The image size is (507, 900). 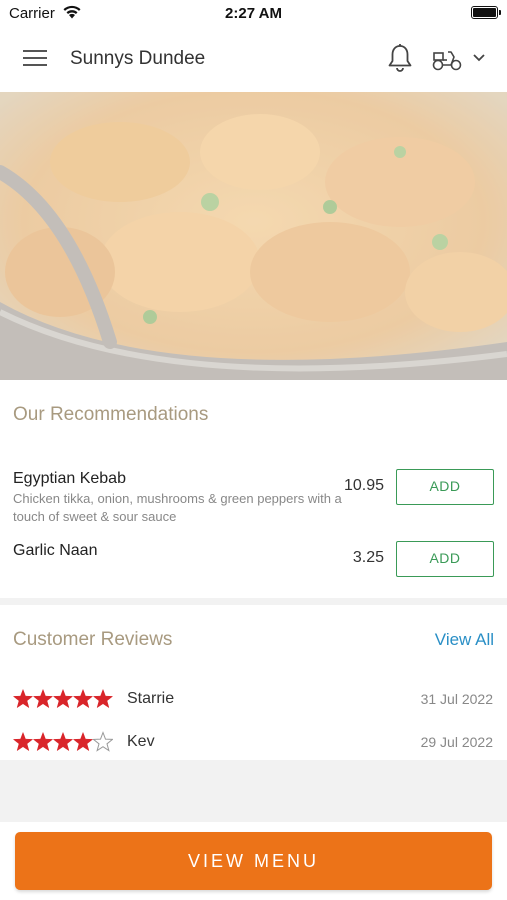 I want to click on item-name: Egyptian Kebab, so click(x=69, y=478).